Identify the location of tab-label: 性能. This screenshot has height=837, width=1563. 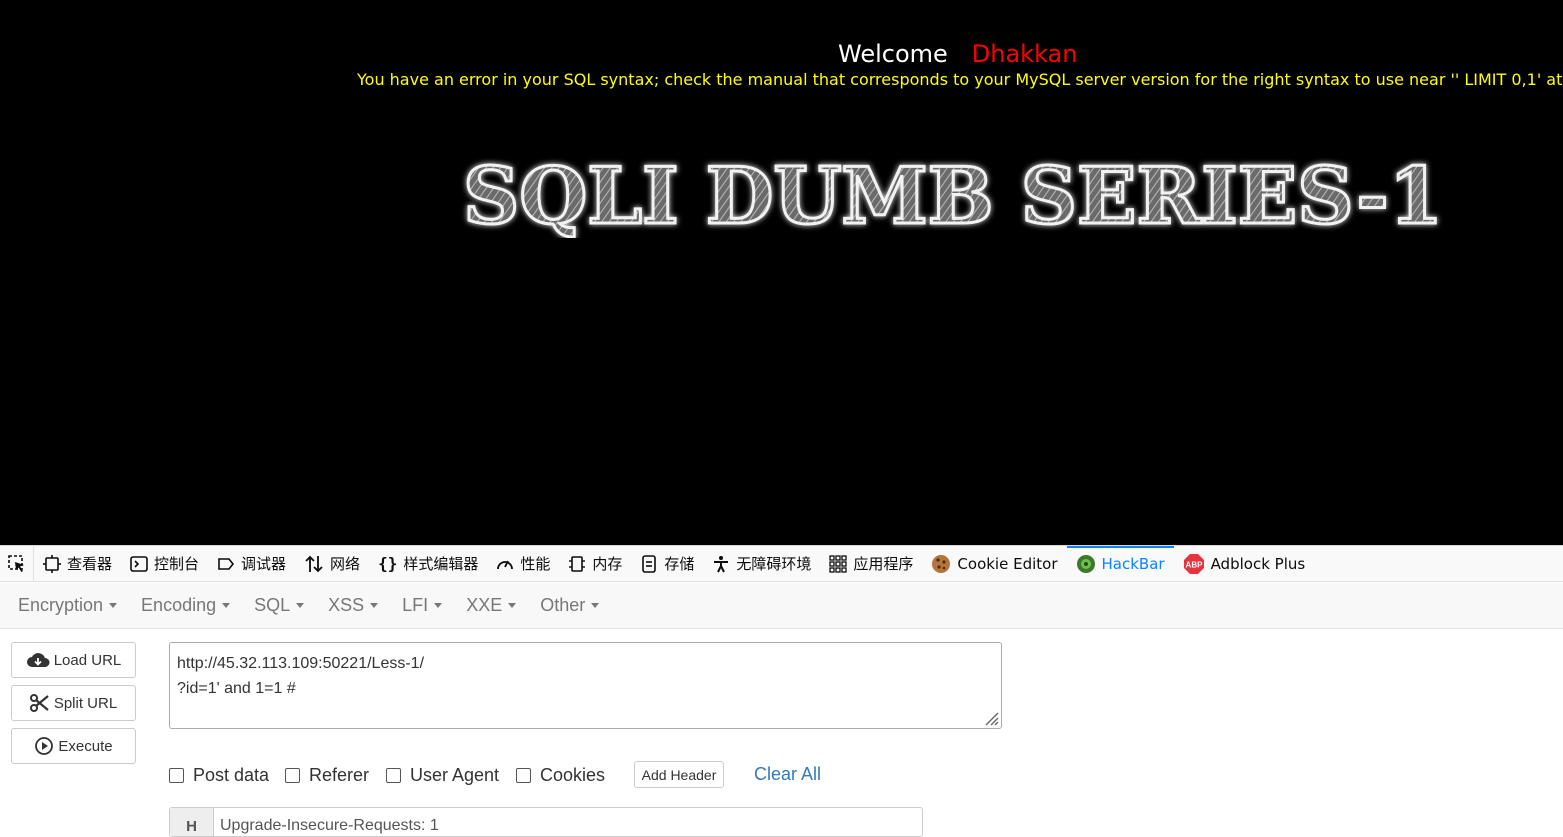
(535, 564).